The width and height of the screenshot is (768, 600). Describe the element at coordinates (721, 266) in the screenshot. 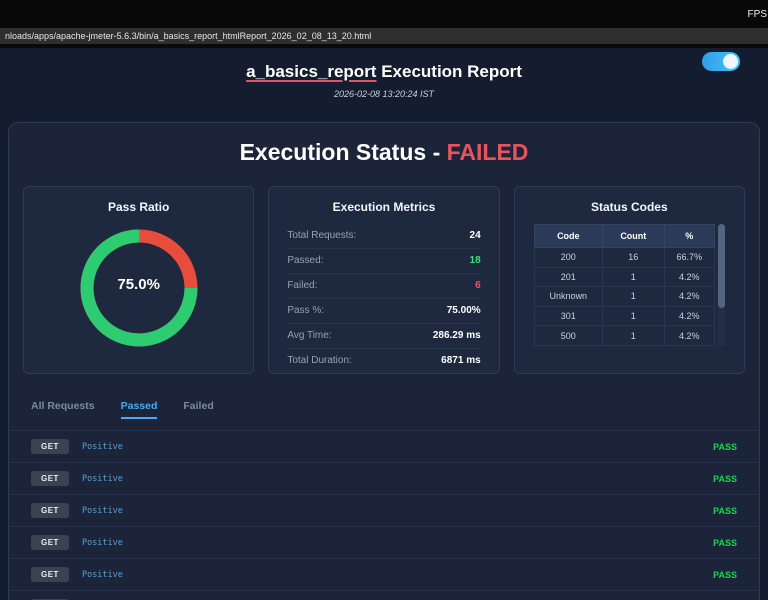

I see `scrollbar-thumb` at that location.